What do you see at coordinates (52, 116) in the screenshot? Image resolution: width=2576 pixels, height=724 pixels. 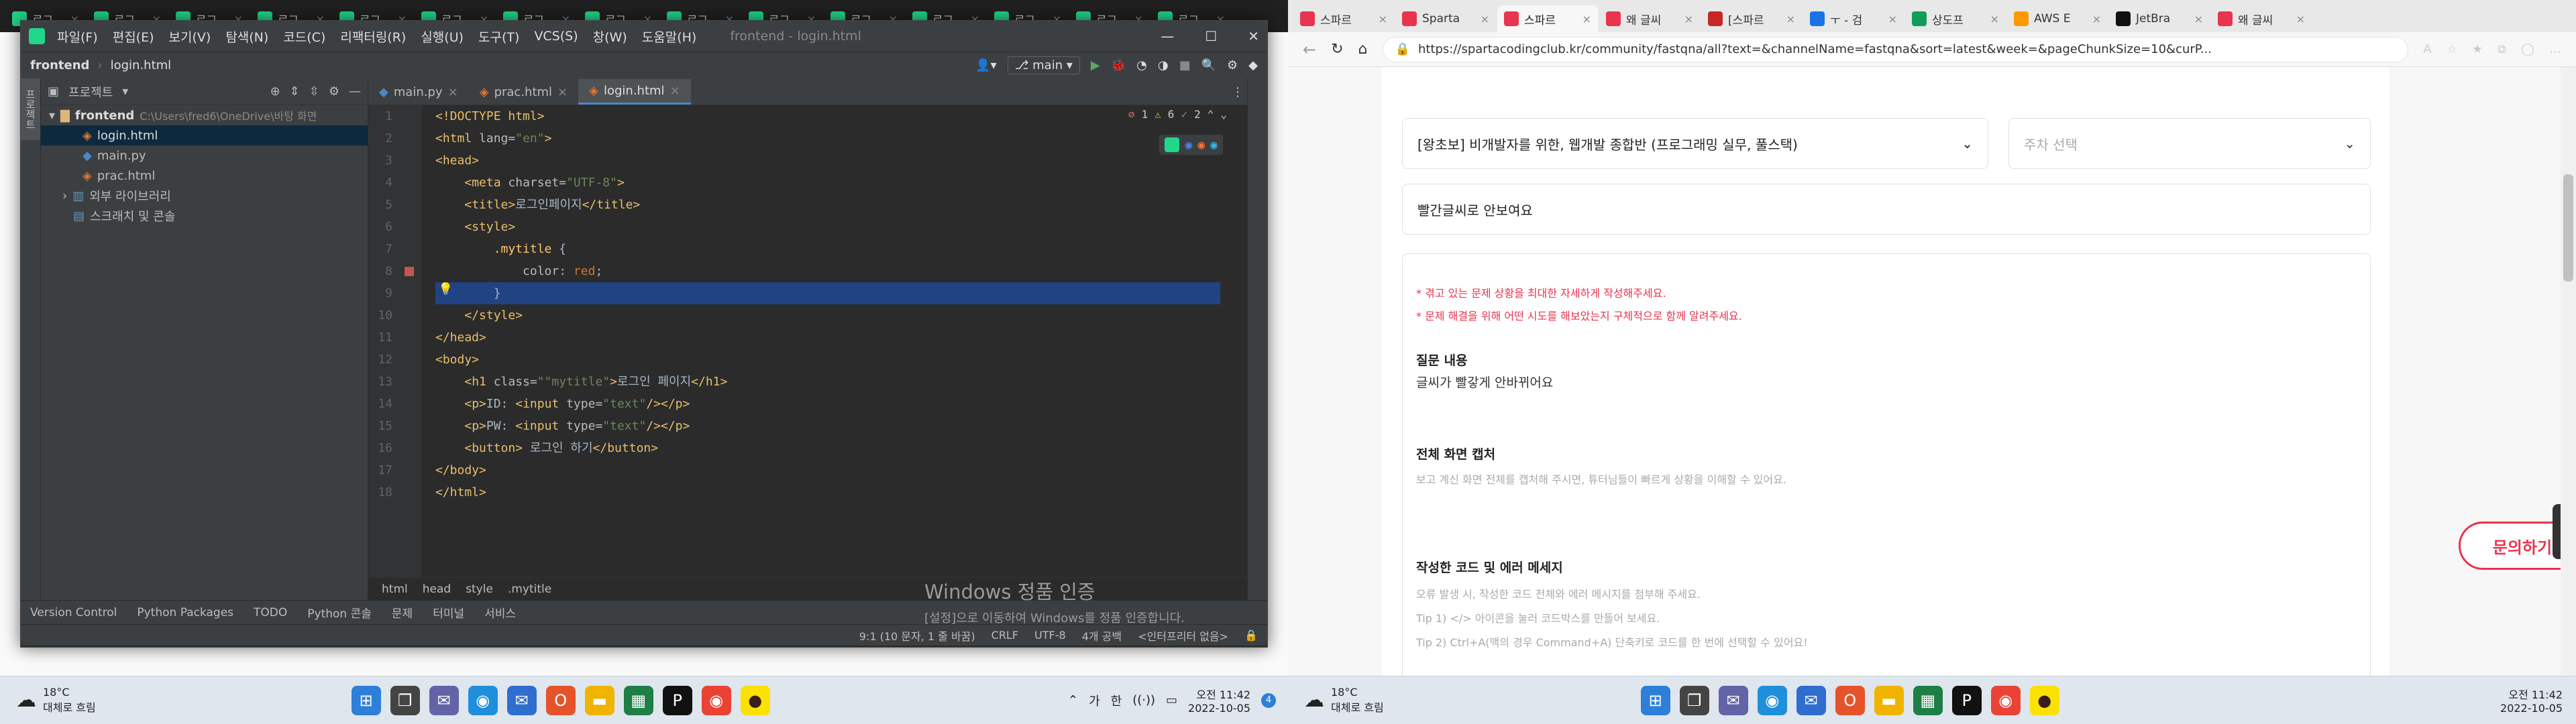 I see `expand-arrow-icon: ▾` at bounding box center [52, 116].